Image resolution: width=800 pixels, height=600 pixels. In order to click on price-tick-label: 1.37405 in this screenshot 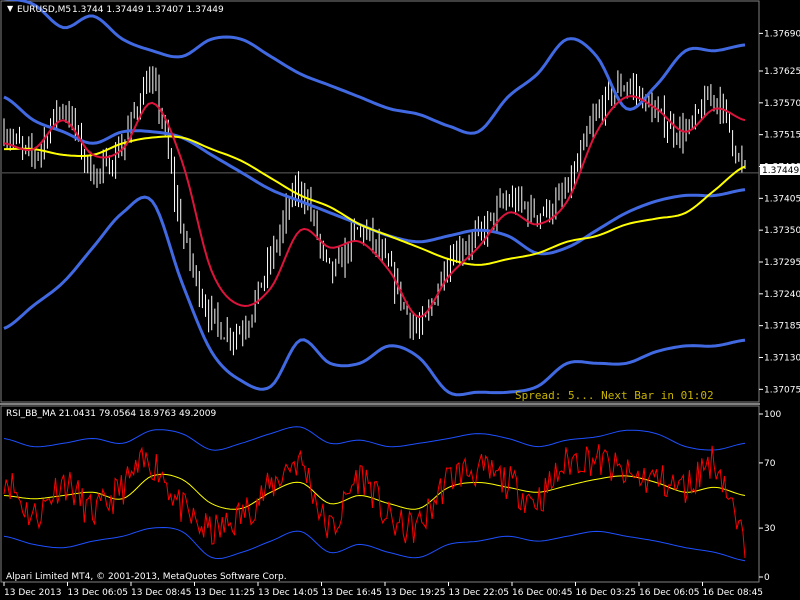, I will do `click(782, 199)`.